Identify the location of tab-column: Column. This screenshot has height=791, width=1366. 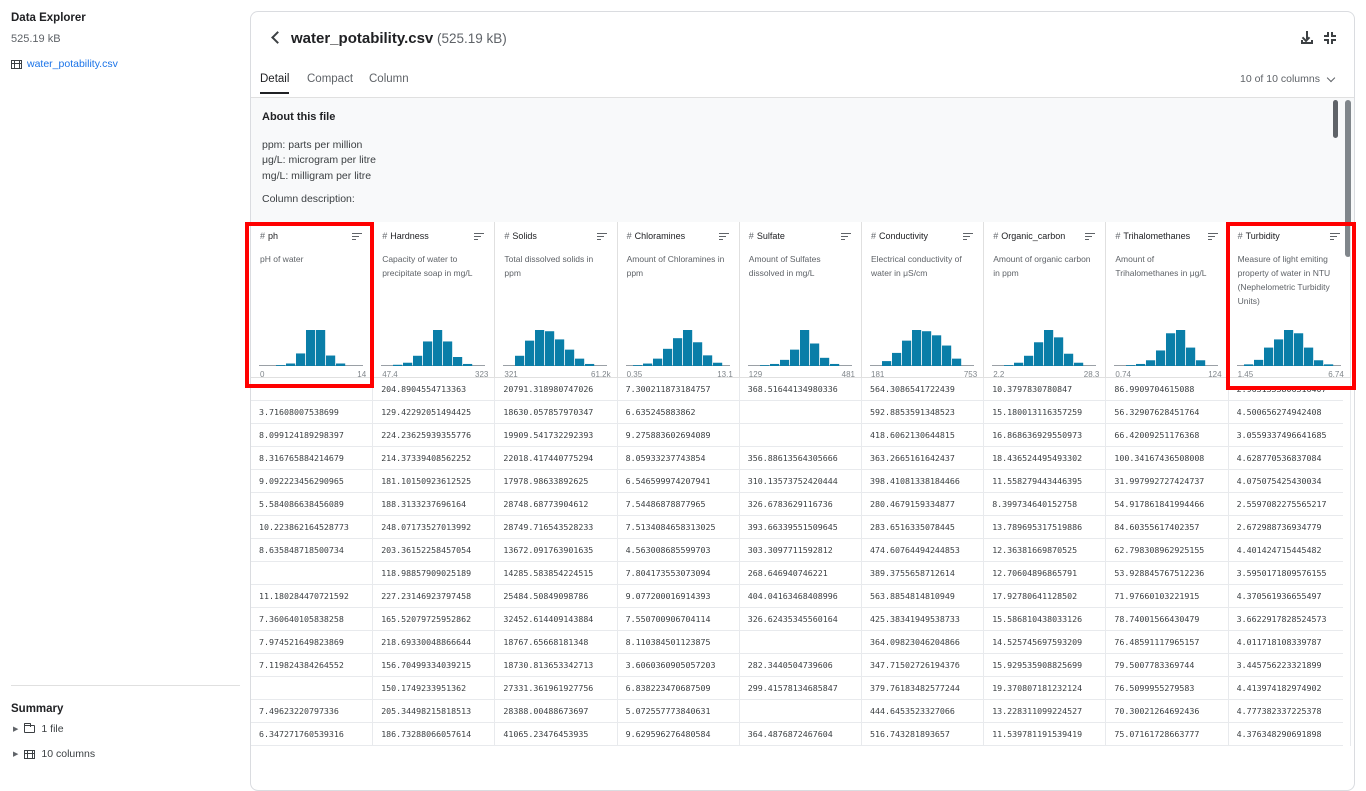
(389, 82).